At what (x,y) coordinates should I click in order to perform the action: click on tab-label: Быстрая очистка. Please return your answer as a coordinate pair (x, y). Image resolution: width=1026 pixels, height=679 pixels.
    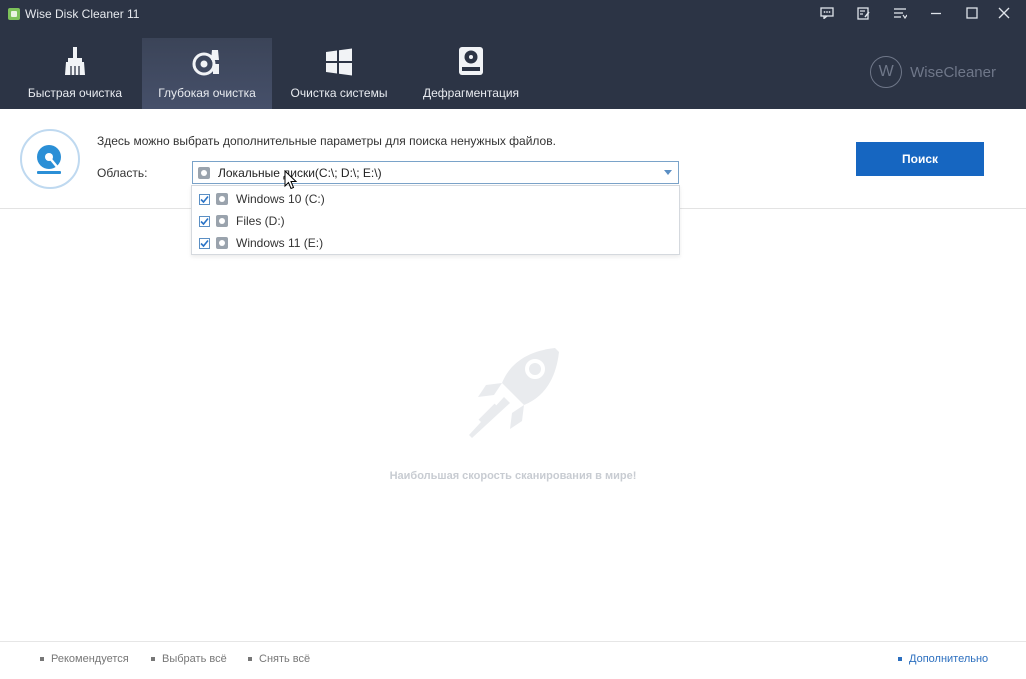
    Looking at the image, I should click on (75, 93).